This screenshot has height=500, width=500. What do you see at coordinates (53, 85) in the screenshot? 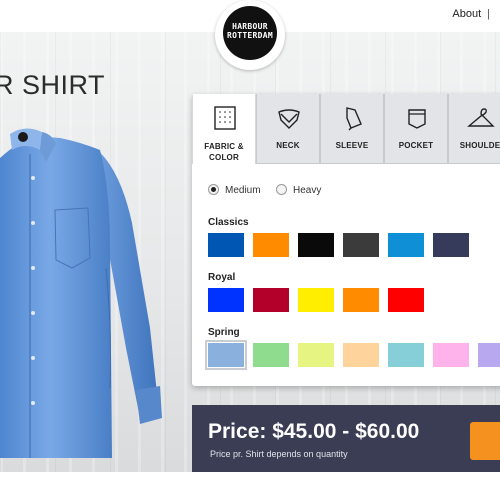
I see `page-title: R SHIRT` at bounding box center [53, 85].